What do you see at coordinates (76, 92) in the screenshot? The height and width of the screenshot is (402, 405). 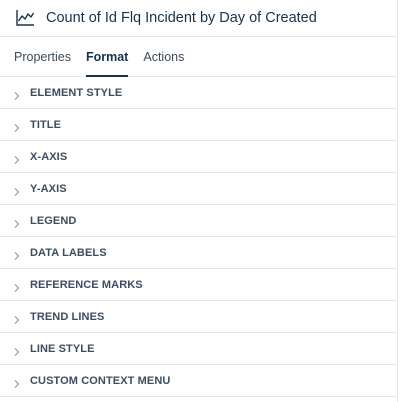 I see `section-label: ELEMENT STYLE` at bounding box center [76, 92].